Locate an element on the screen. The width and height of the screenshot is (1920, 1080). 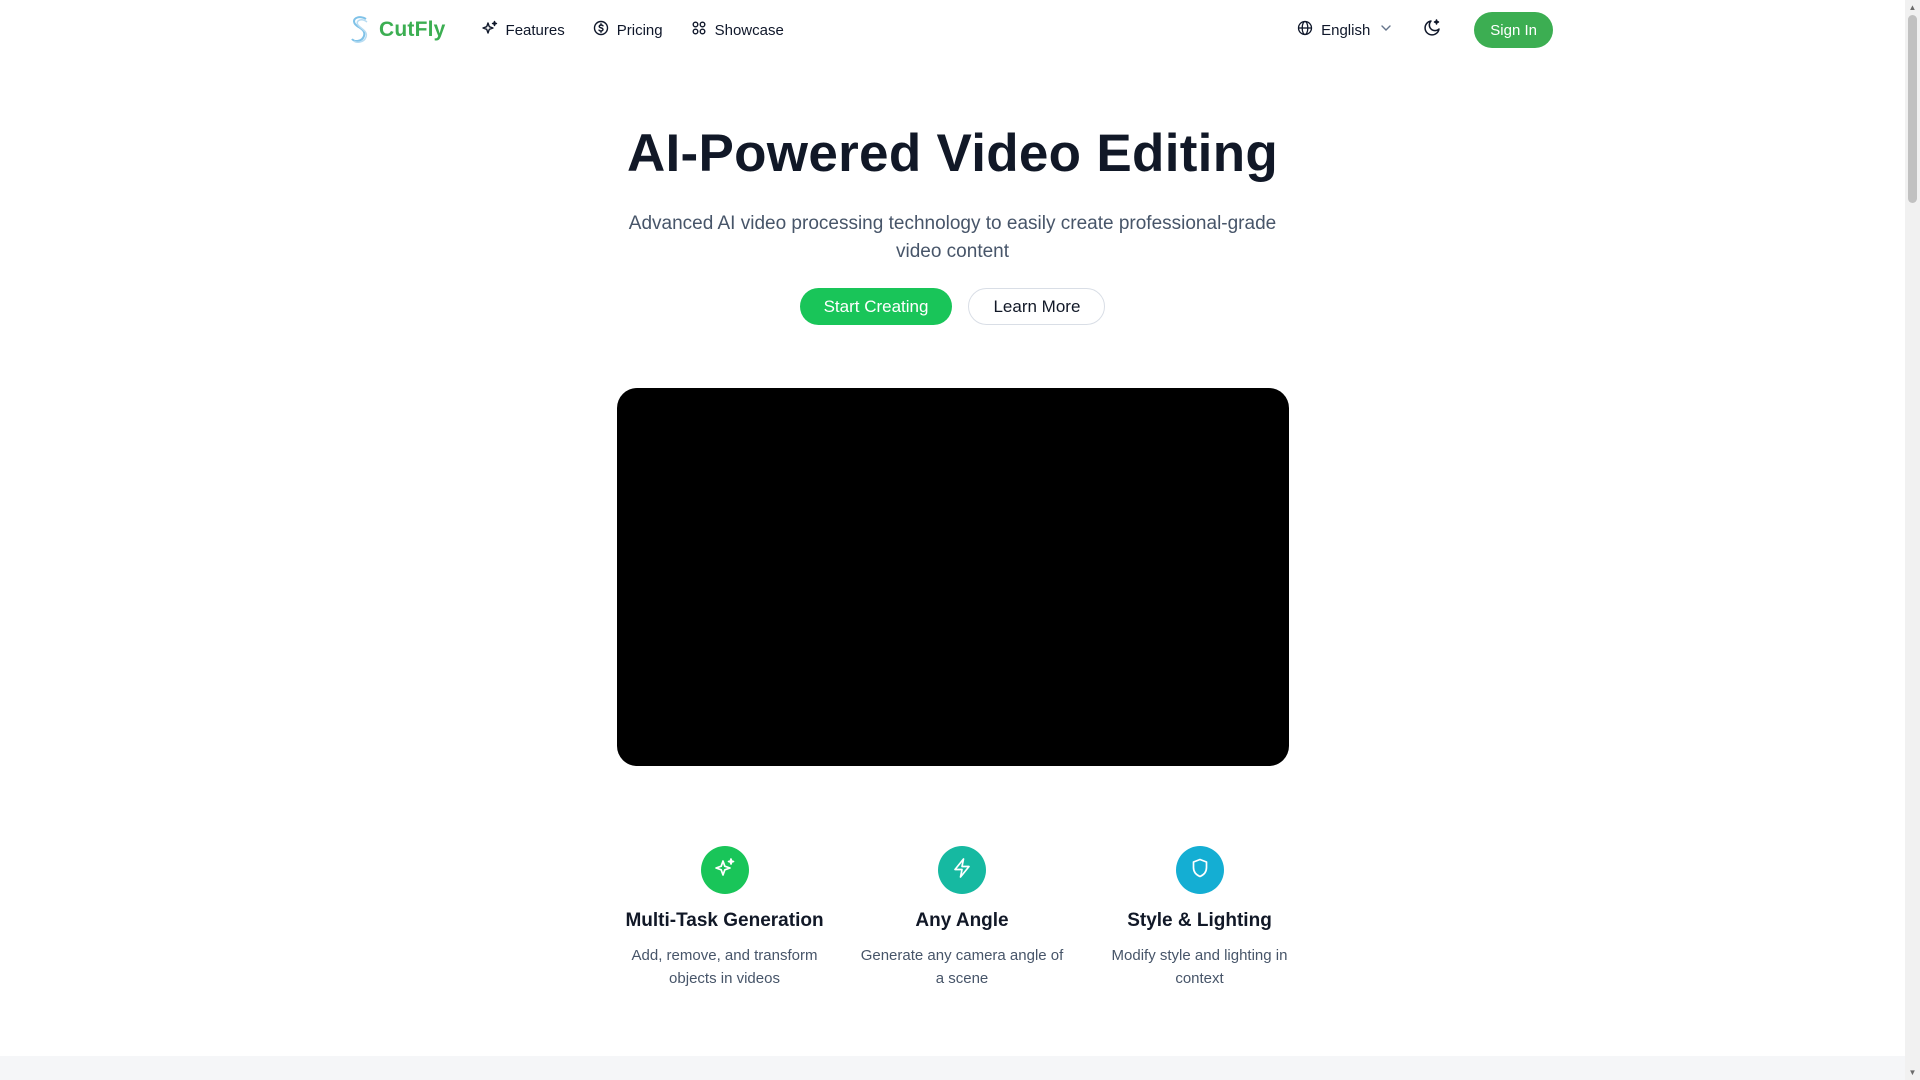
feature-title: Style & Lighting is located at coordinates (1199, 920).